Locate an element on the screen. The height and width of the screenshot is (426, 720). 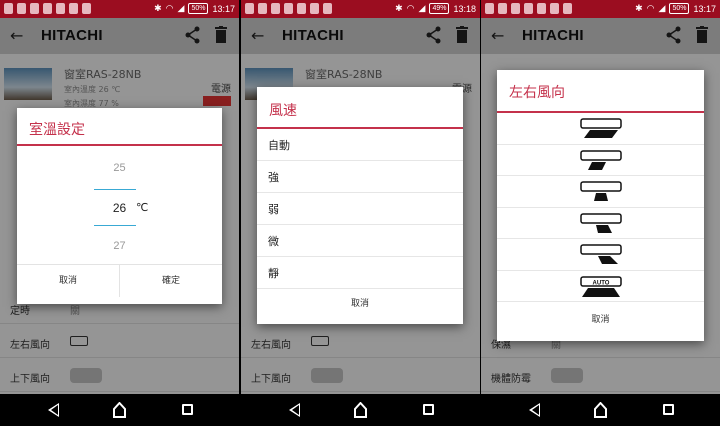
picker-current-value: 26 is located at coordinates (119, 208).